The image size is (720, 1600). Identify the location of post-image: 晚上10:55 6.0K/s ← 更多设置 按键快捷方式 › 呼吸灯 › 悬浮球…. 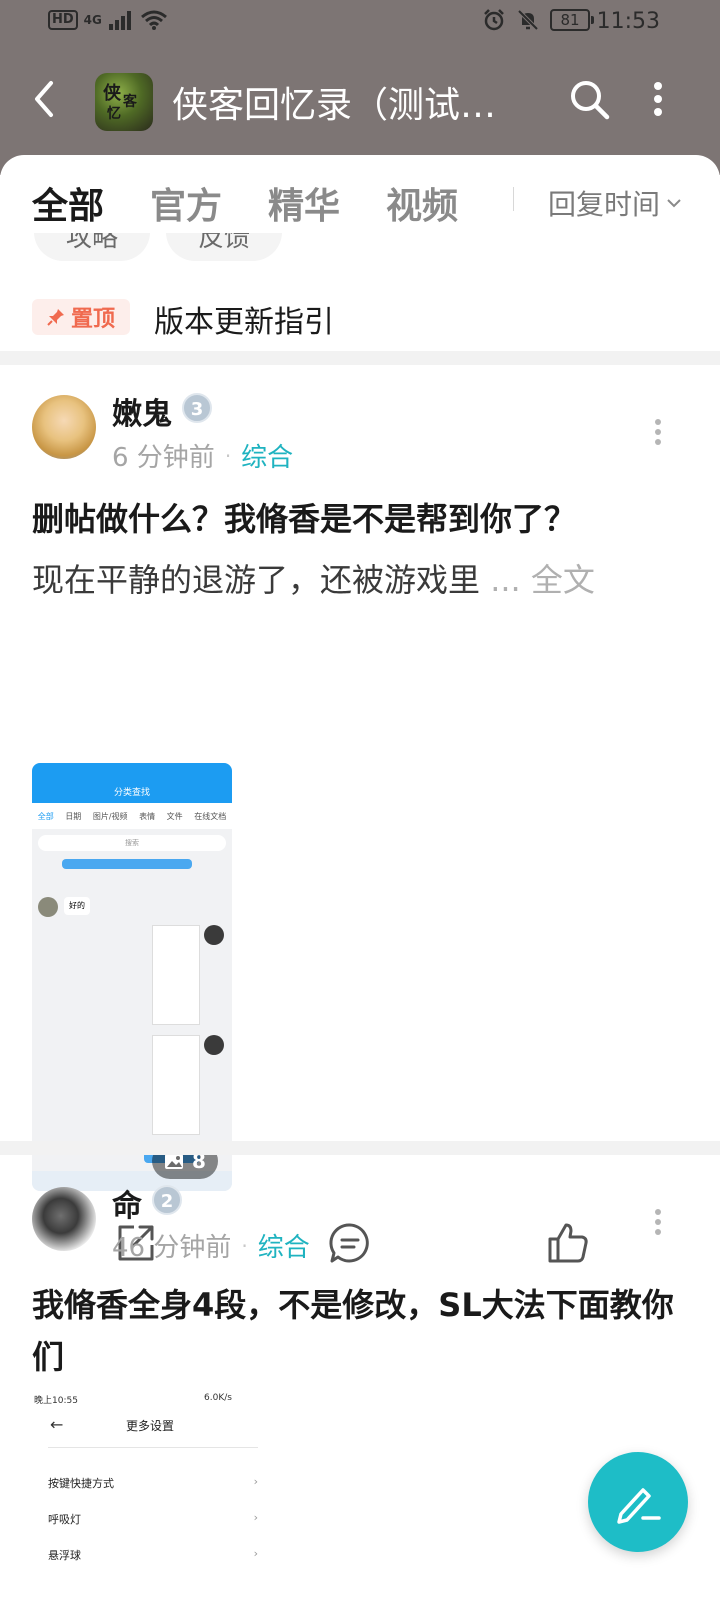
(152, 1495).